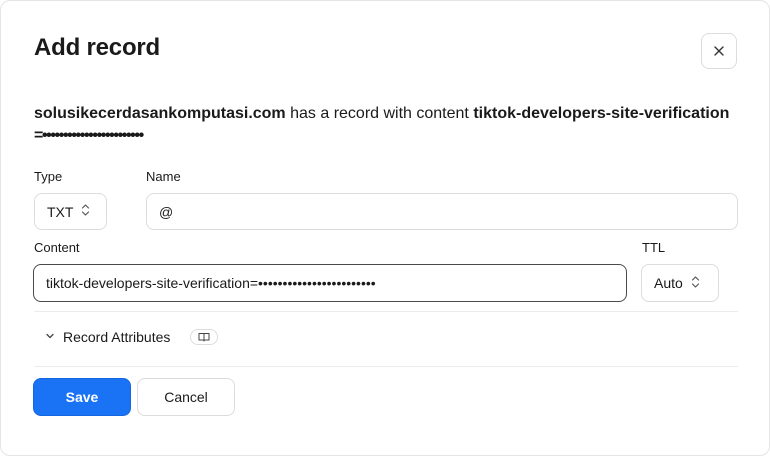 Image resolution: width=770 pixels, height=456 pixels. Describe the element at coordinates (60, 211) in the screenshot. I see `type-select-value: TXT` at that location.